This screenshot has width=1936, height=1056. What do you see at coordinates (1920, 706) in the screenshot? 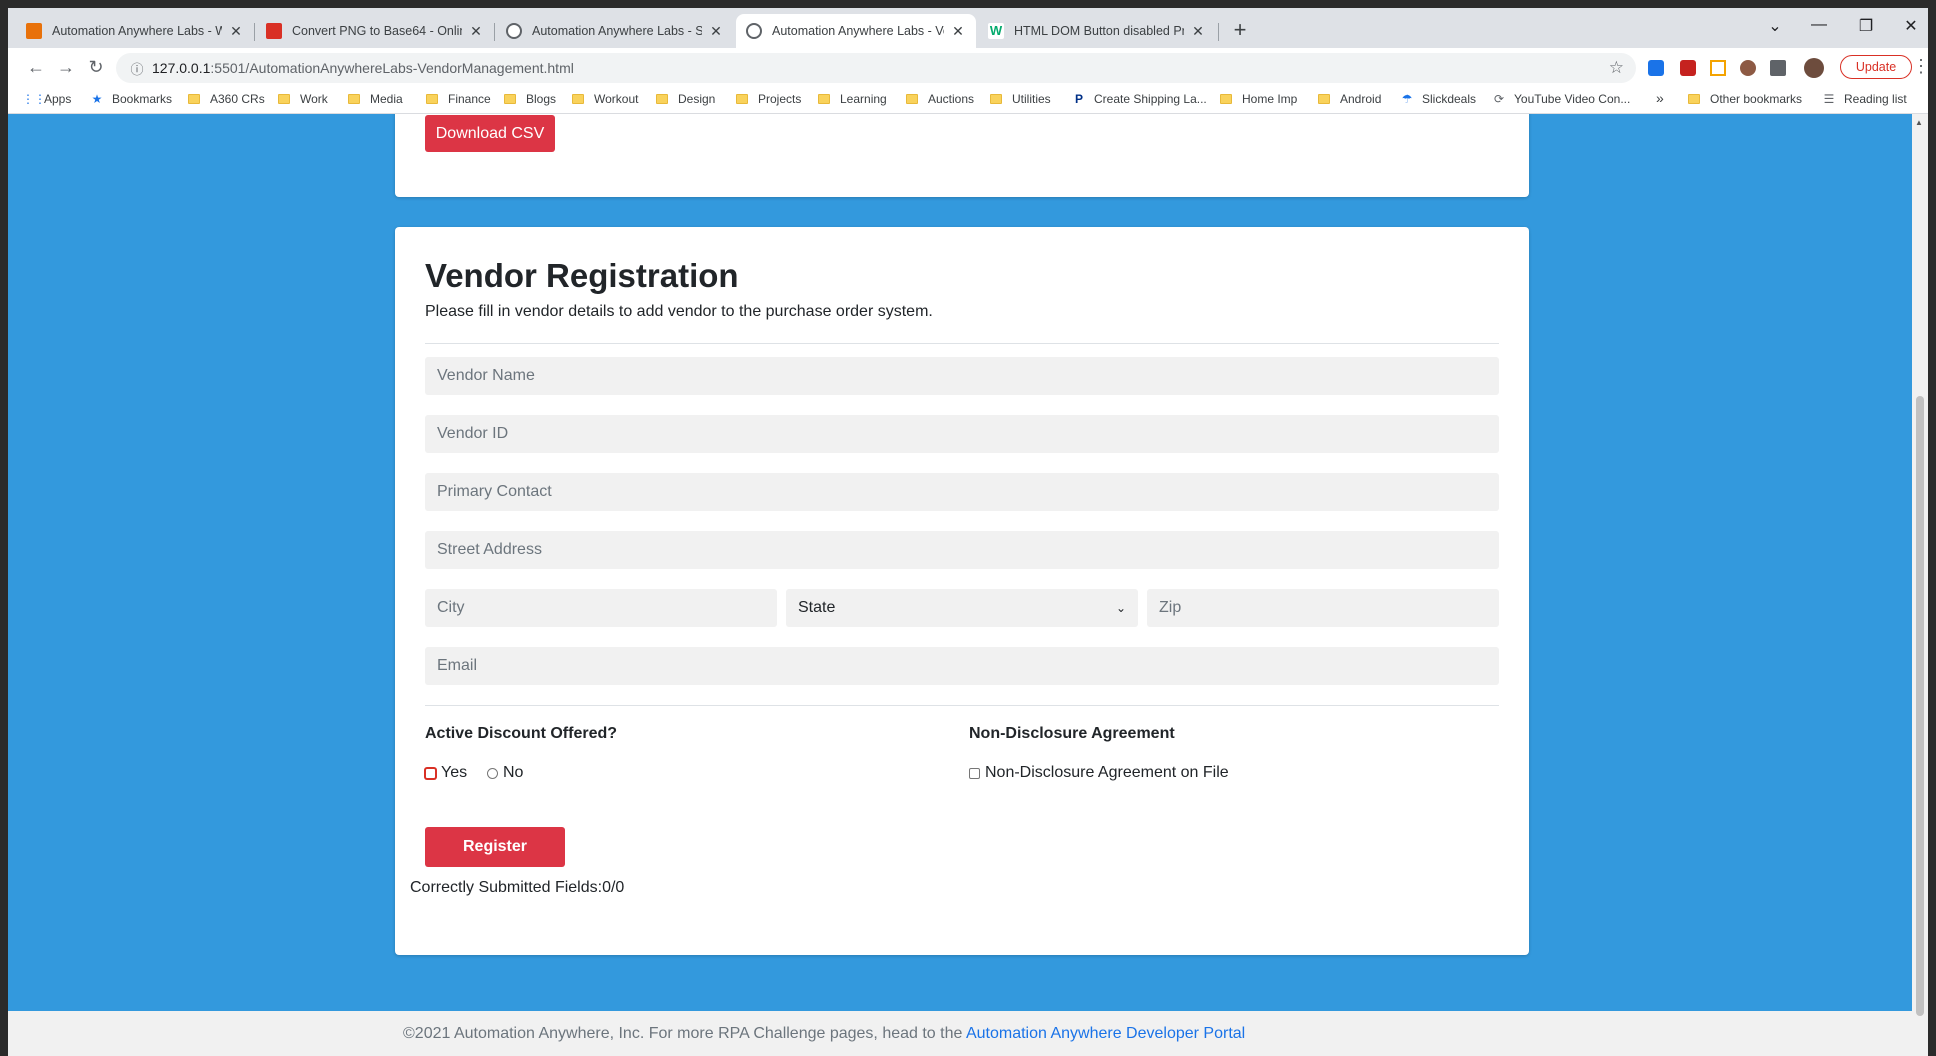
I see `scrollbar-thumb` at bounding box center [1920, 706].